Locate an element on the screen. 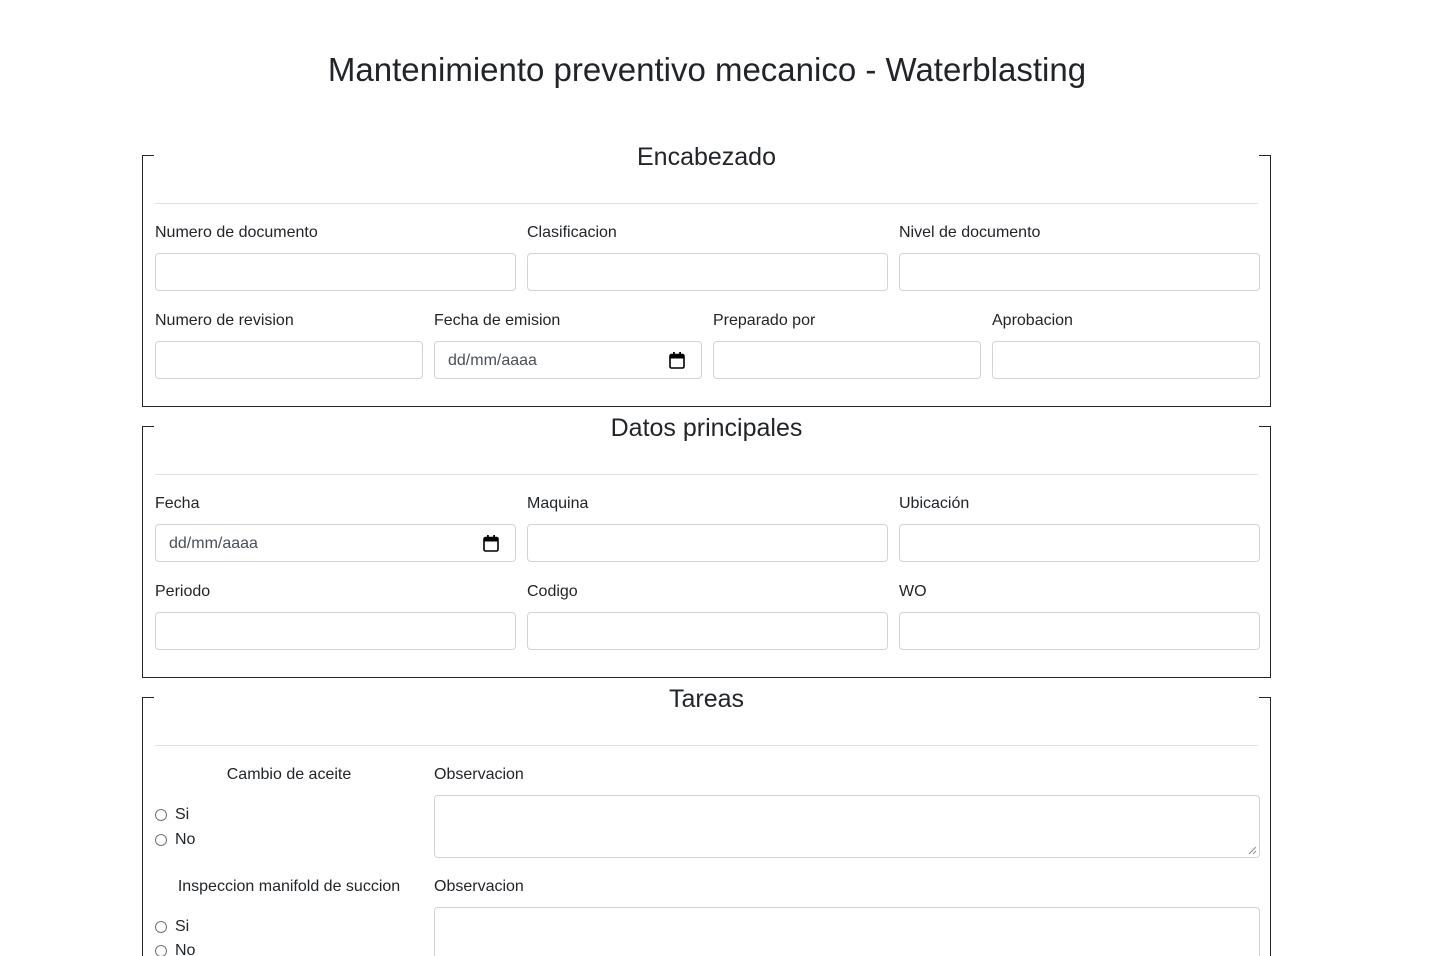 This screenshot has width=1432, height=956. codigo-input is located at coordinates (707, 631).